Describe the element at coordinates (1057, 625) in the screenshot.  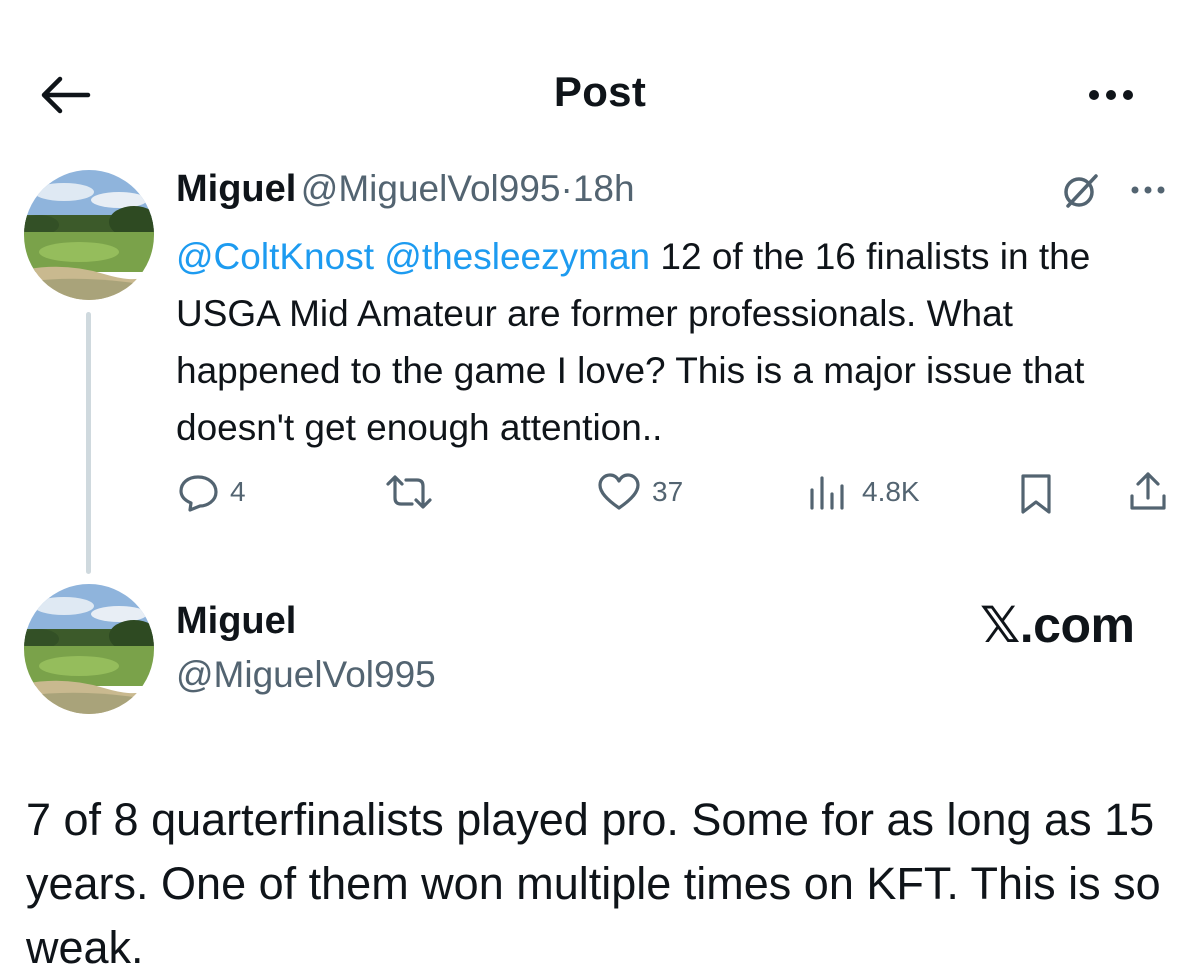
I see `x-com-watermark: 𝕏.com` at that location.